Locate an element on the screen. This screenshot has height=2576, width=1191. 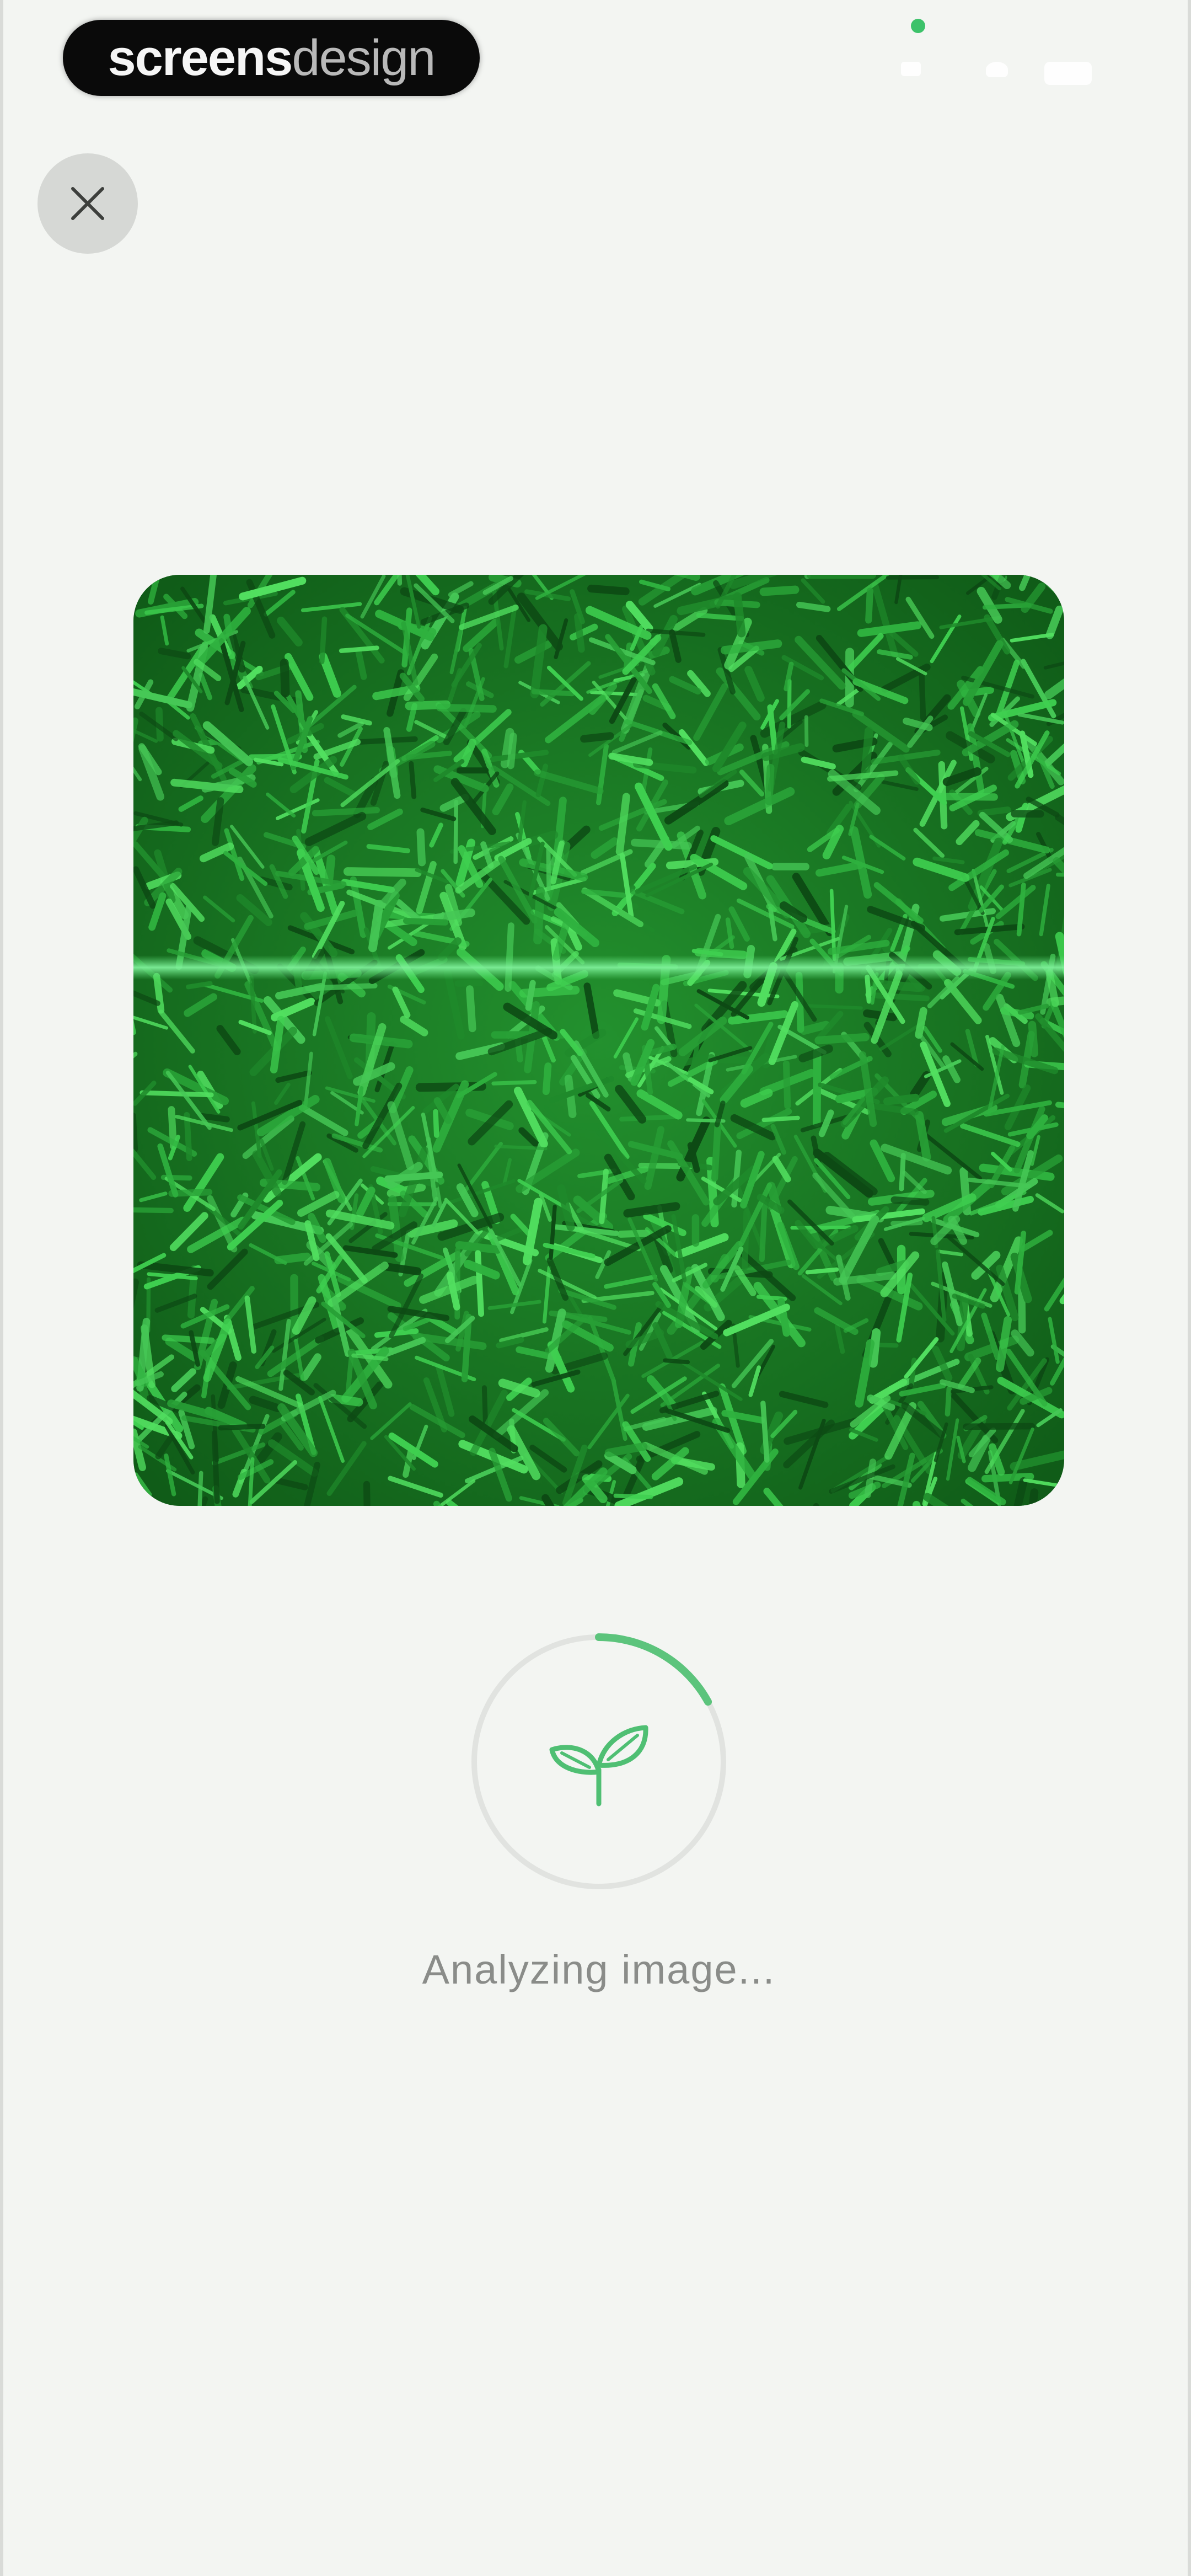
battery-icon is located at coordinates (1068, 73).